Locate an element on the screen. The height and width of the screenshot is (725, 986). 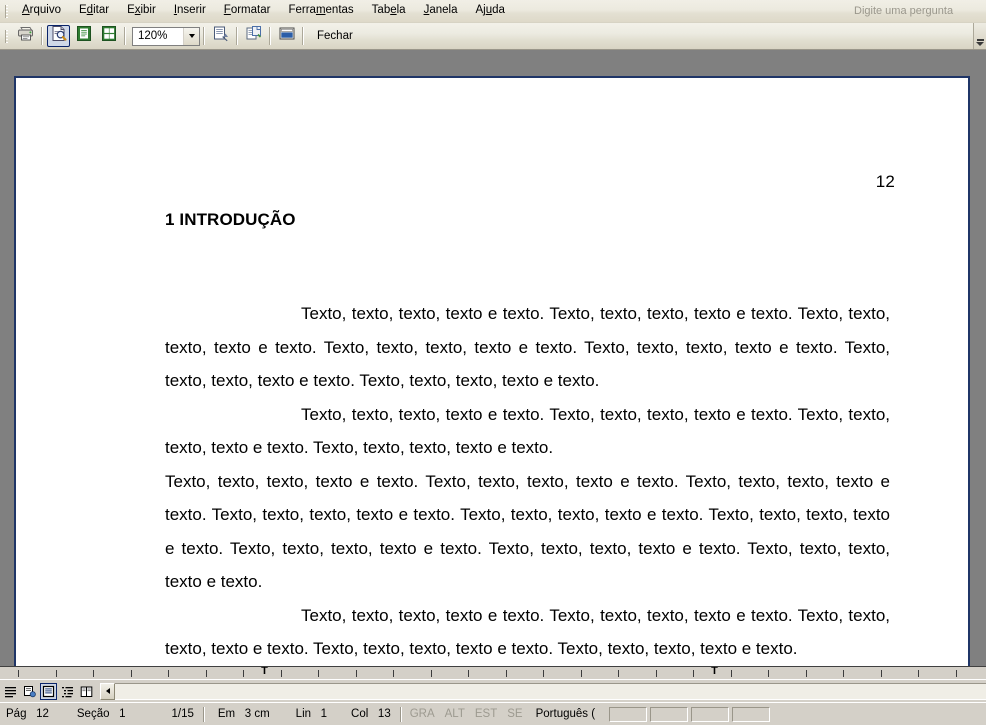
web-layout-view-button is located at coordinates (29, 691).